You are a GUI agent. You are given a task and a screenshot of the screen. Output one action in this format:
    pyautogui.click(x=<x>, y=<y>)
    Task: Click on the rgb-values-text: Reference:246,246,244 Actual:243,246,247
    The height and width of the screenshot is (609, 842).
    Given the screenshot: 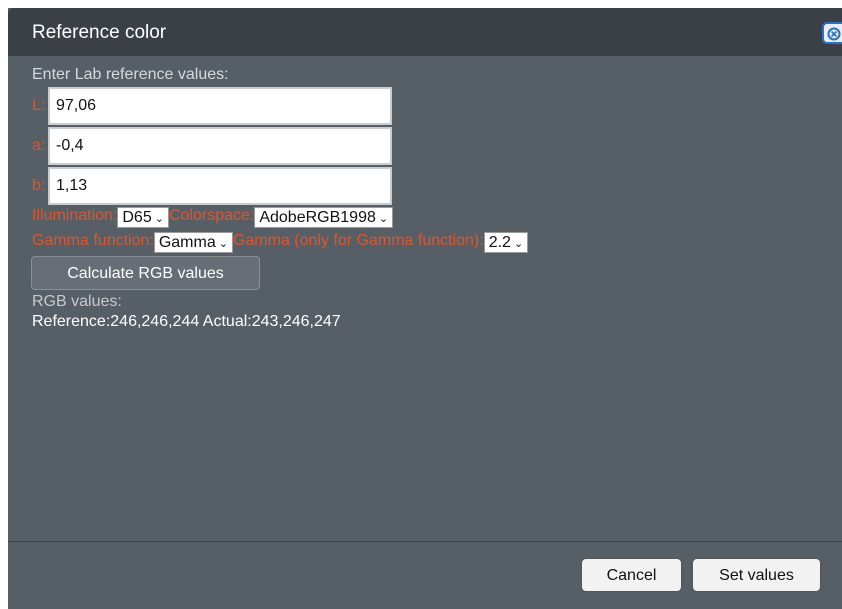 What is the action you would take?
    pyautogui.click(x=186, y=321)
    